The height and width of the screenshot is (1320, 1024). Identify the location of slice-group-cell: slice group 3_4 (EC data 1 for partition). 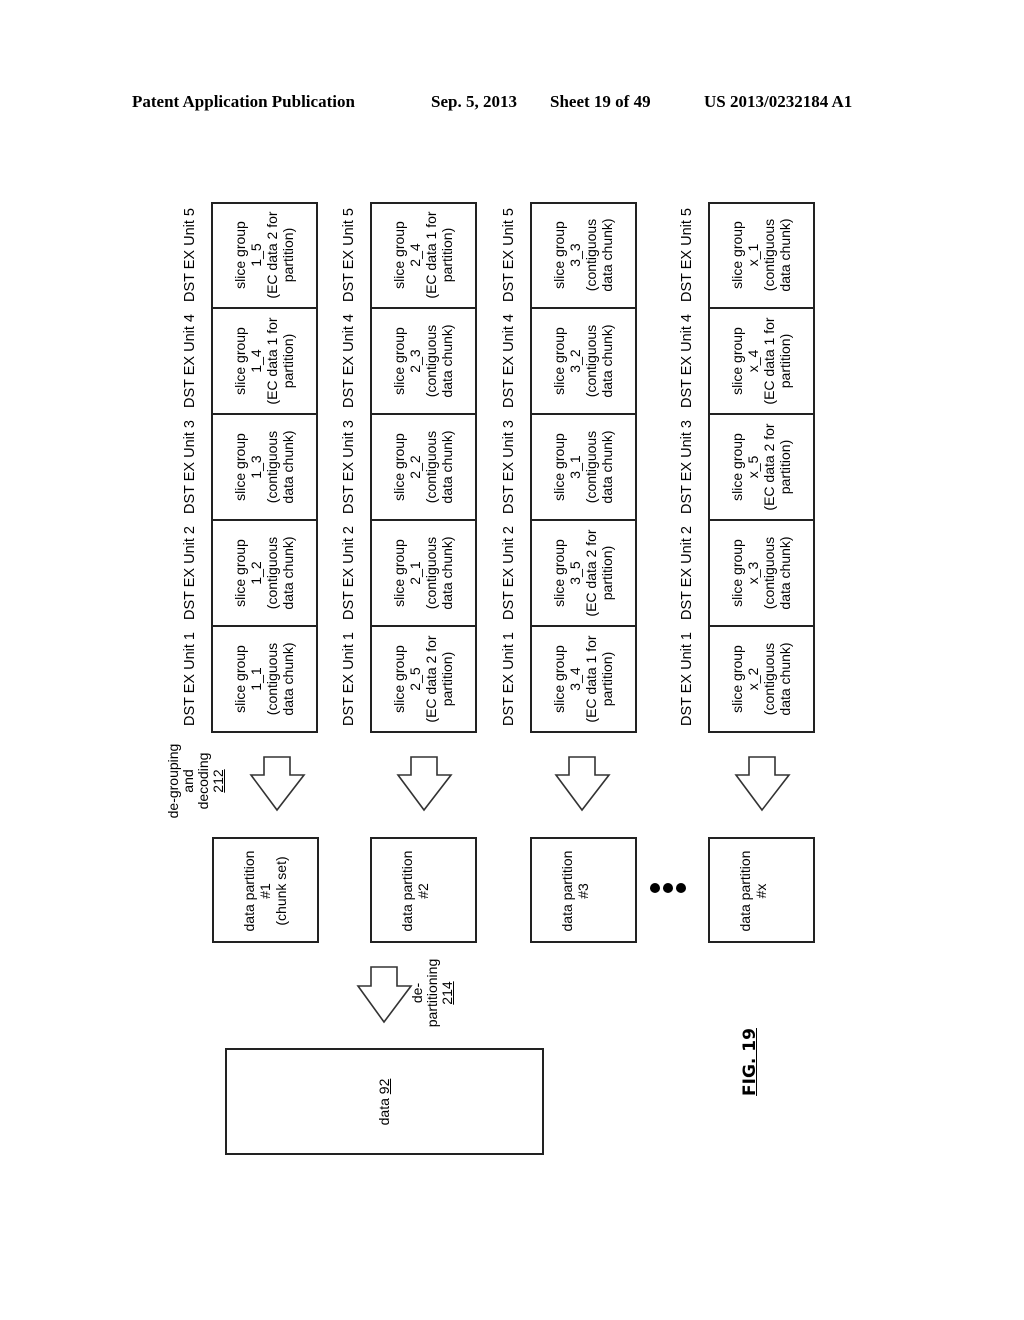
(584, 679).